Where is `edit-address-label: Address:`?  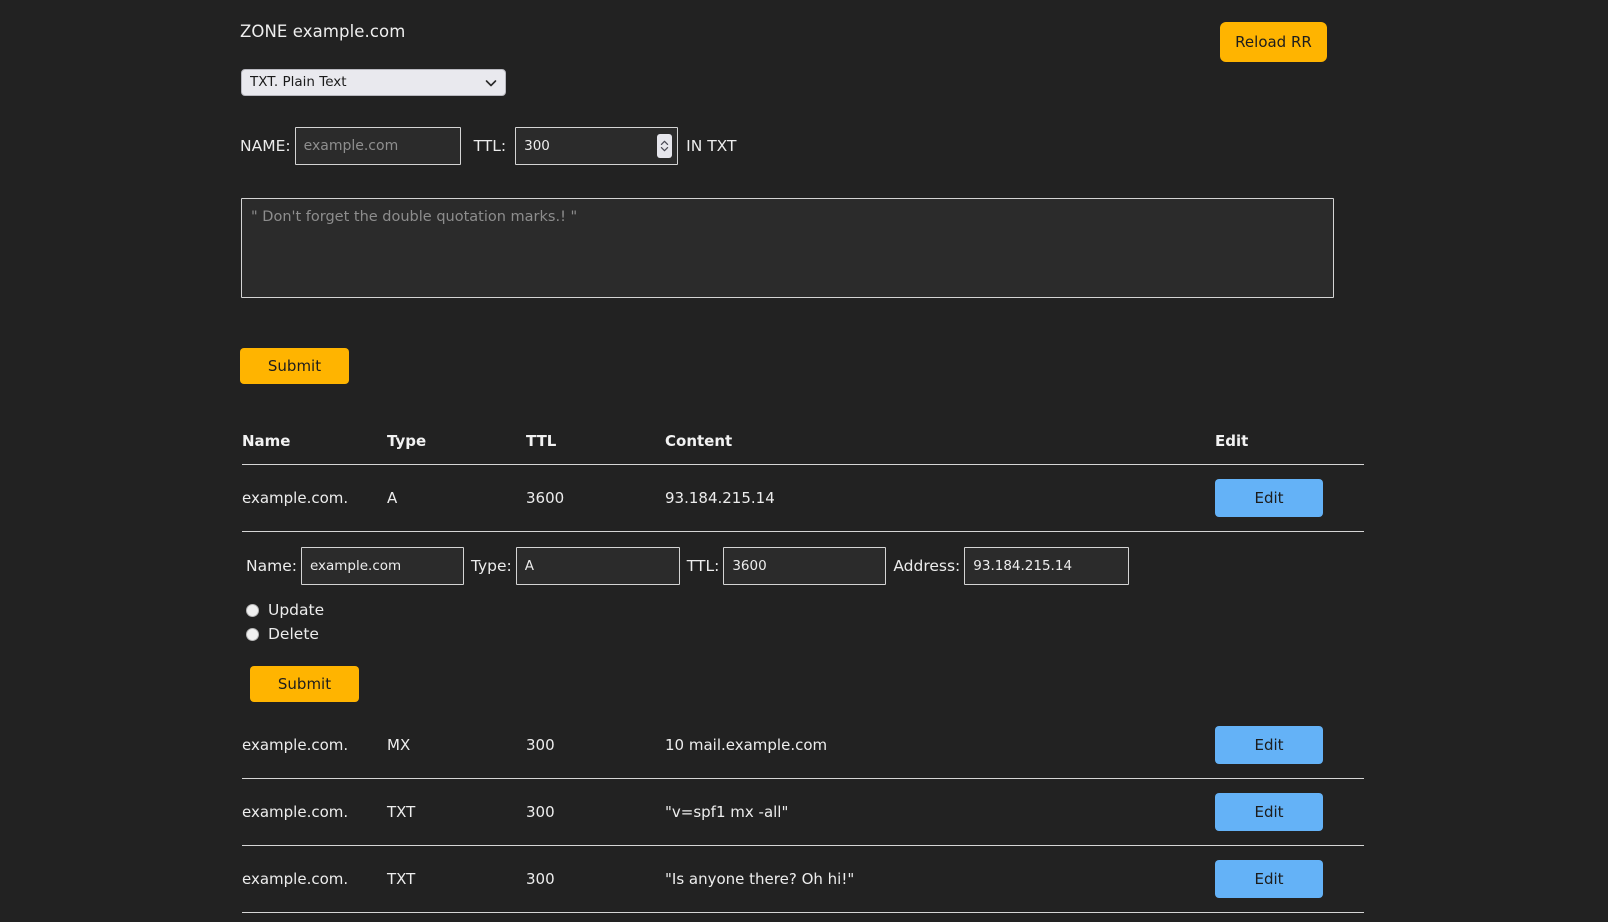 edit-address-label: Address: is located at coordinates (927, 566).